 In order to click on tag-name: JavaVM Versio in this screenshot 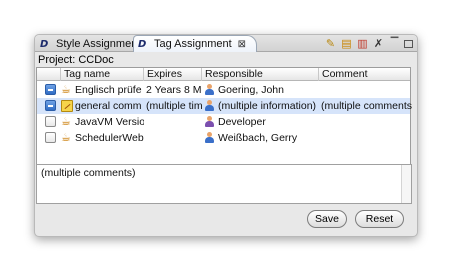, I will do `click(109, 122)`.